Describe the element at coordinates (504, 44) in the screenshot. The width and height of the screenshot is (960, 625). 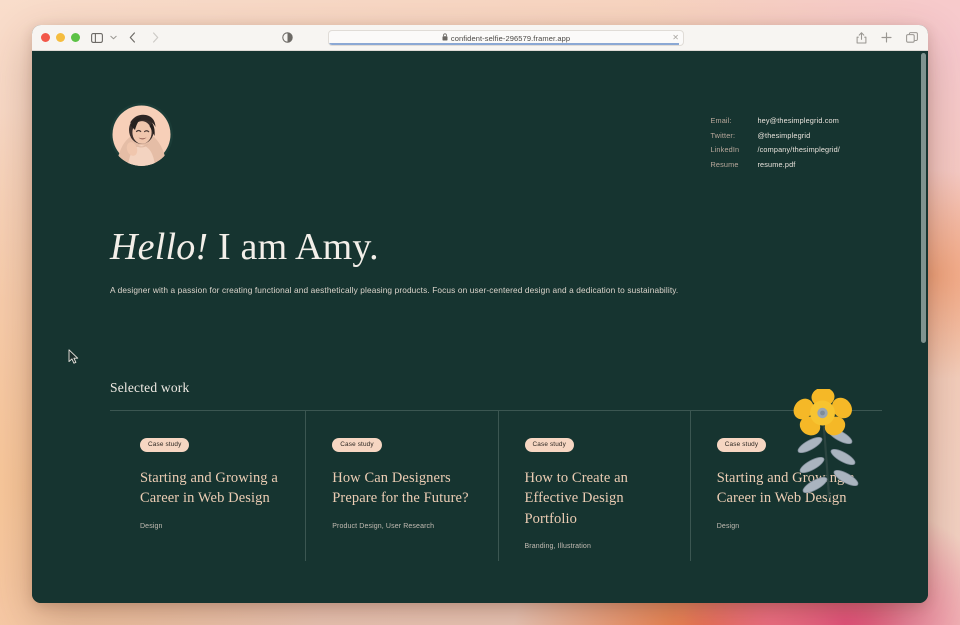
I see `page-load-progress` at that location.